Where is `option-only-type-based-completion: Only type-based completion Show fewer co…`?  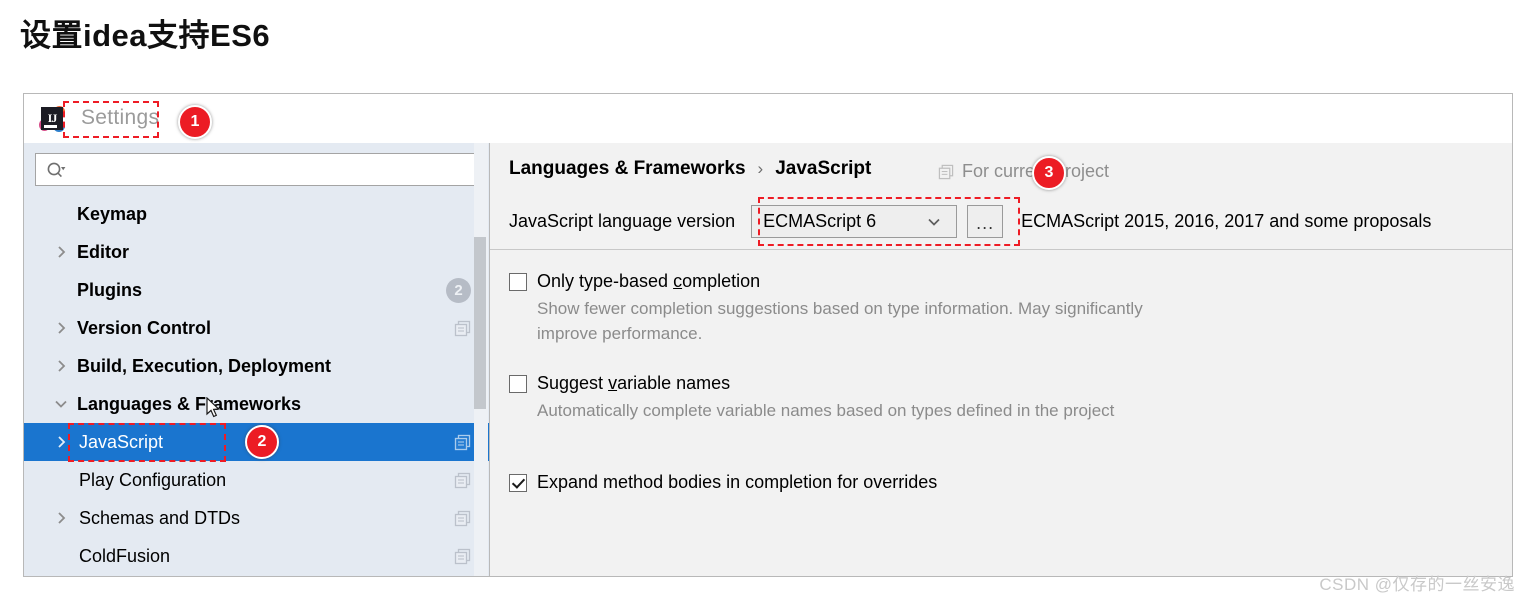
option-only-type-based-completion: Only type-based completion Show fewer co… is located at coordinates (833, 308).